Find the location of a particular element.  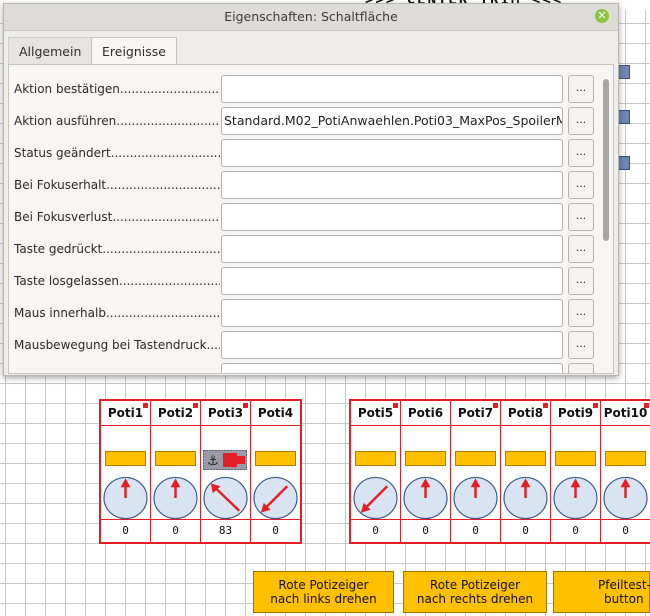

tab-ereignisse: Ereignisse is located at coordinates (134, 51).